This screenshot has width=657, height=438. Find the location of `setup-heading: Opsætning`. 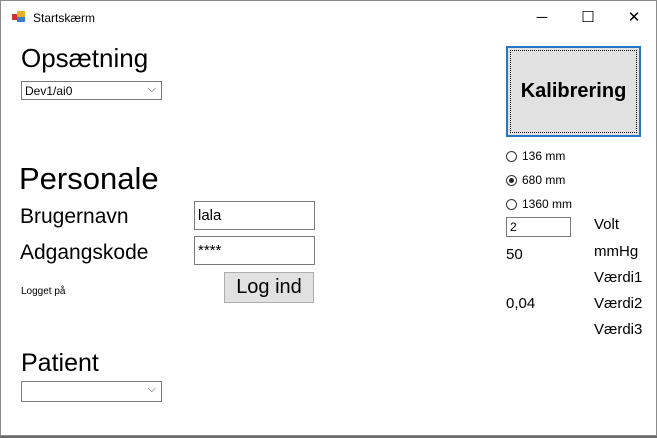

setup-heading: Opsætning is located at coordinates (85, 58).